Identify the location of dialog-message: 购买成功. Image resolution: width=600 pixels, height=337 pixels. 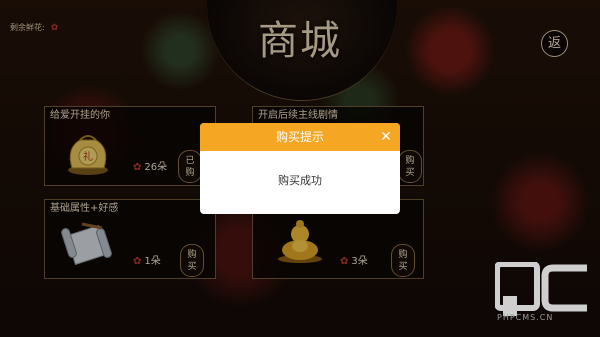
(300, 180).